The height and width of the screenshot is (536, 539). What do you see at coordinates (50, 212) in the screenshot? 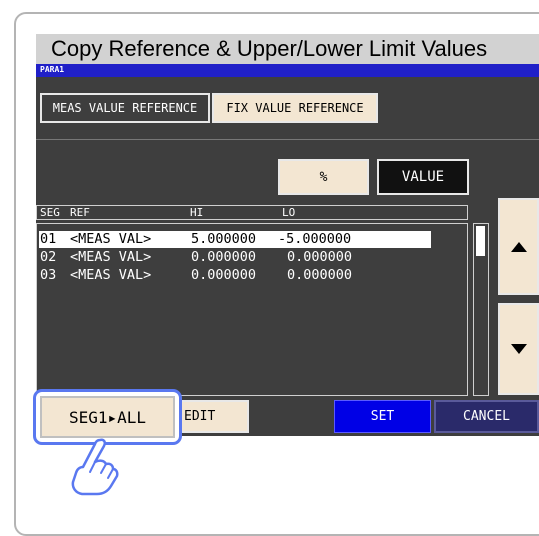
I see `column-header-seg: SEG` at bounding box center [50, 212].